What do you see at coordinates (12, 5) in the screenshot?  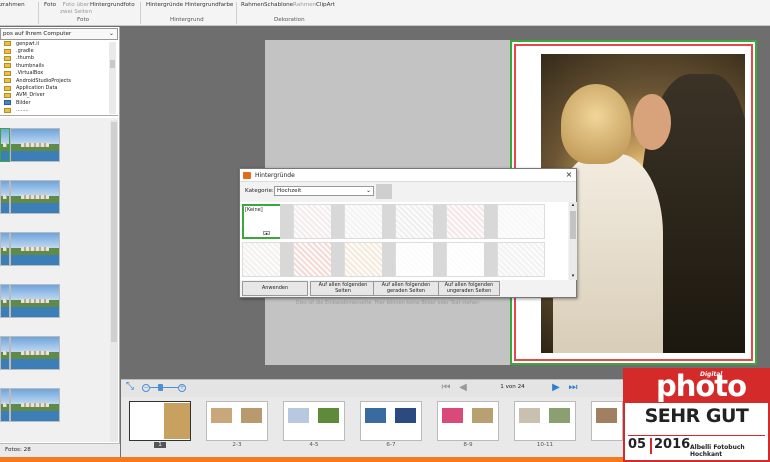 I see `ribbon-button: zrahmen` at bounding box center [12, 5].